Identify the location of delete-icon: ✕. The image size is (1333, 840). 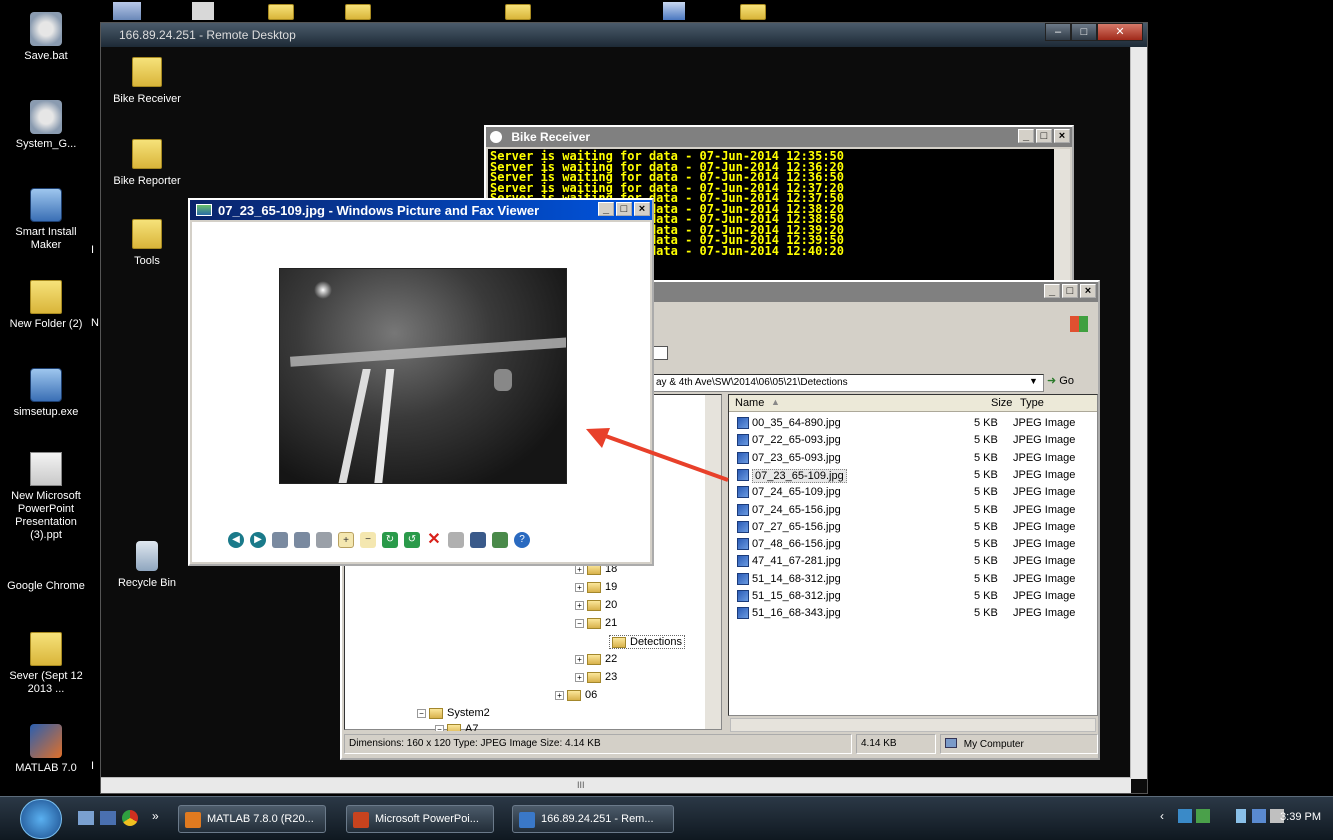
(434, 540).